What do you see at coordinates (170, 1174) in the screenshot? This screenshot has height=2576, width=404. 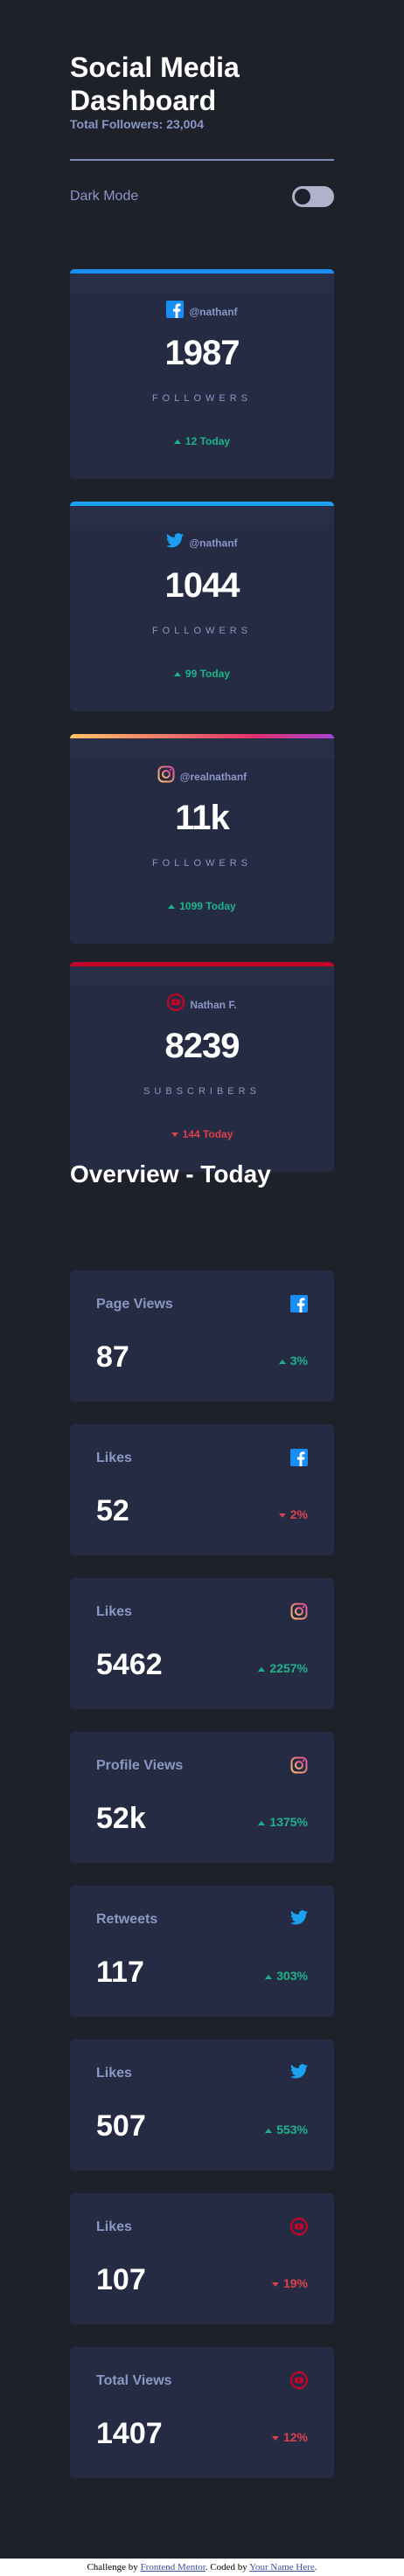 I see `overview-title: Overview - Today` at bounding box center [170, 1174].